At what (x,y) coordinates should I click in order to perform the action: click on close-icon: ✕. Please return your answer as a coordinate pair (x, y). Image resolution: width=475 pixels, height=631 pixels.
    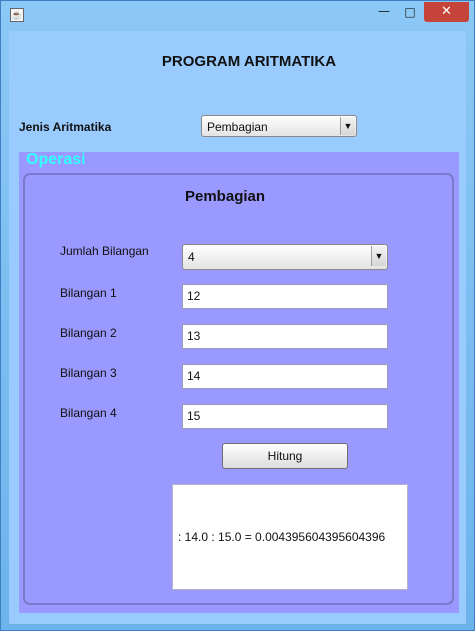
    Looking at the image, I should click on (446, 11).